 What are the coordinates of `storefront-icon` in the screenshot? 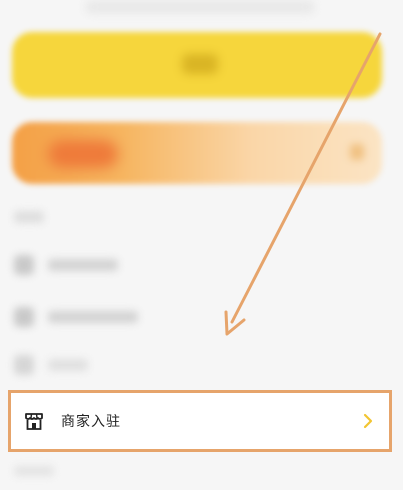 It's located at (34, 421).